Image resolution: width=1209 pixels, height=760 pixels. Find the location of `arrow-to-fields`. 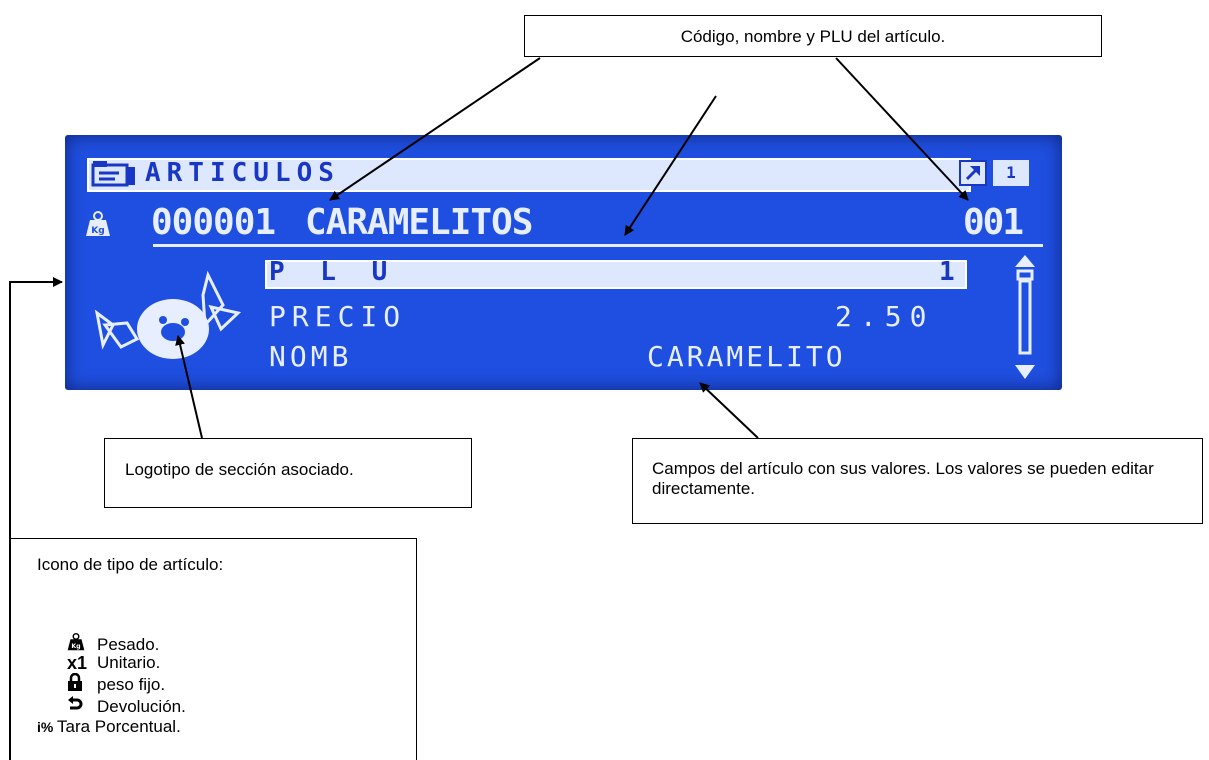

arrow-to-fields is located at coordinates (729, 410).